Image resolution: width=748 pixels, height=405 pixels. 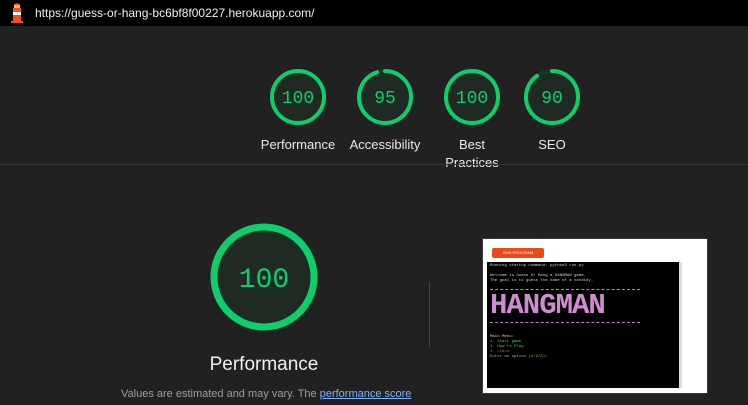 I want to click on hangman-banner: HANGMAN, so click(x=565, y=306).